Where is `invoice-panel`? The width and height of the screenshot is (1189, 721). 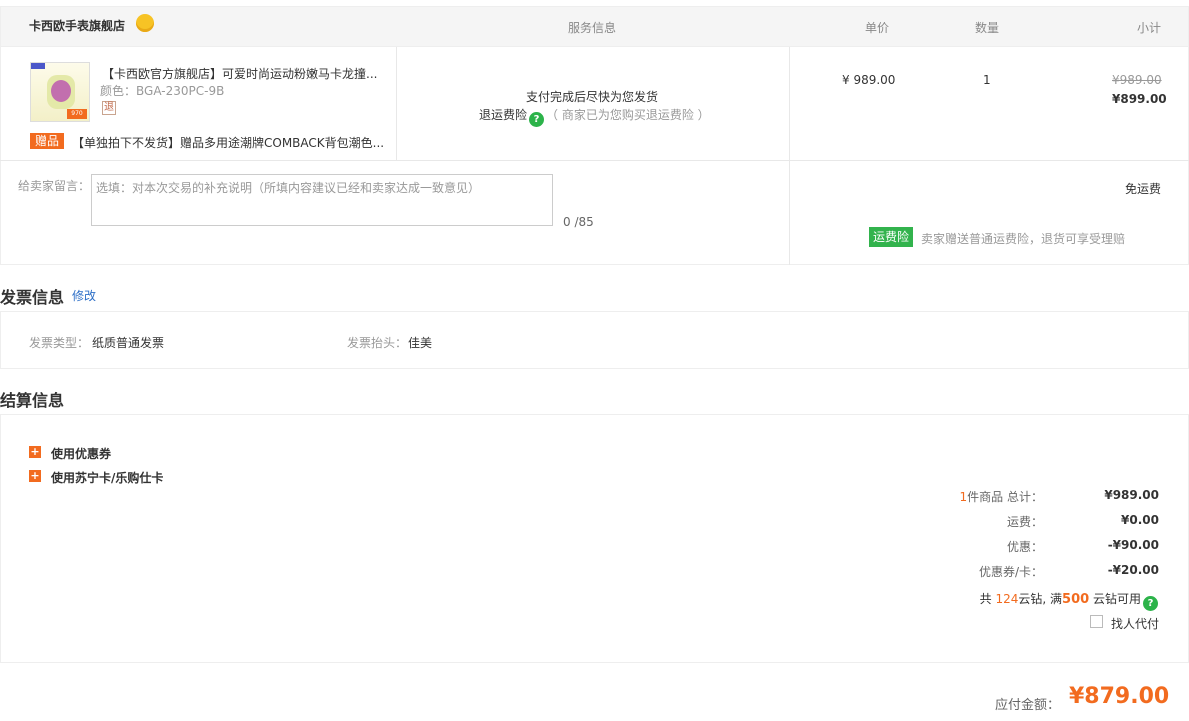 invoice-panel is located at coordinates (594, 340).